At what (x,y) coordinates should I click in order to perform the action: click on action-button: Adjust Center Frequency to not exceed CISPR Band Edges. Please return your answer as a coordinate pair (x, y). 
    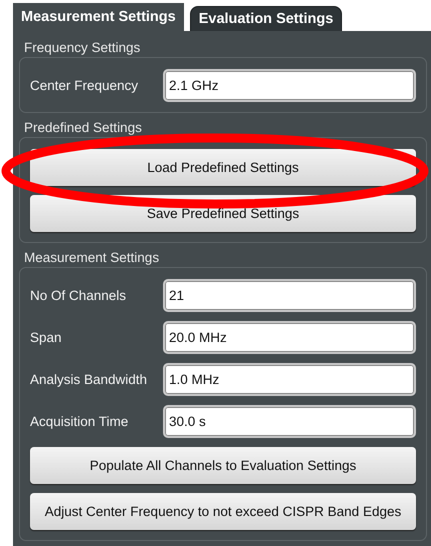
    Looking at the image, I should click on (223, 511).